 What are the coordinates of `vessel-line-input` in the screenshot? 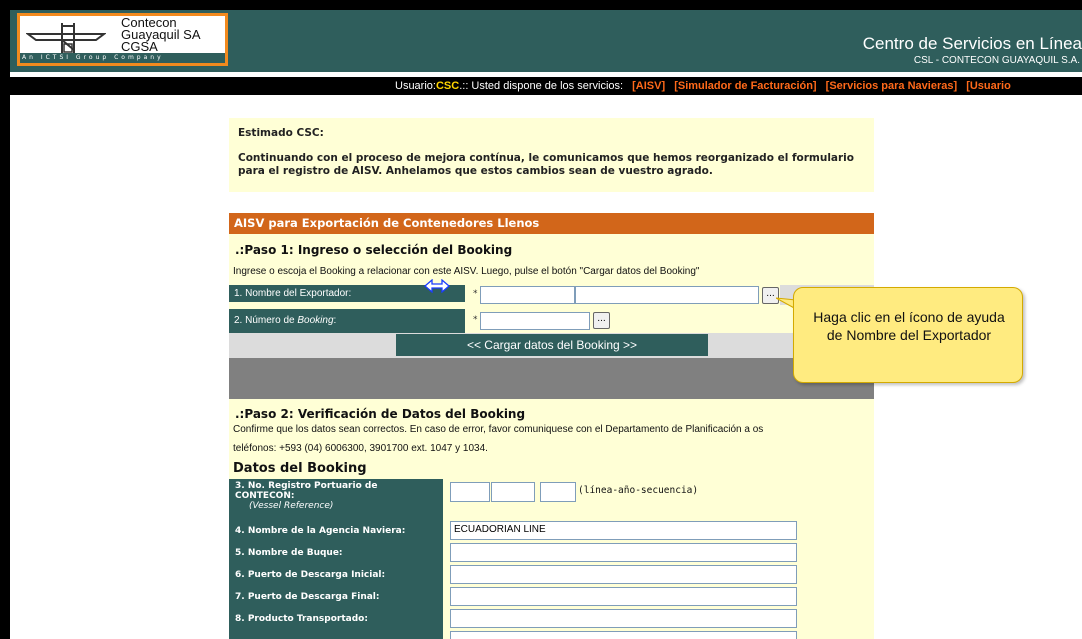 It's located at (470, 492).